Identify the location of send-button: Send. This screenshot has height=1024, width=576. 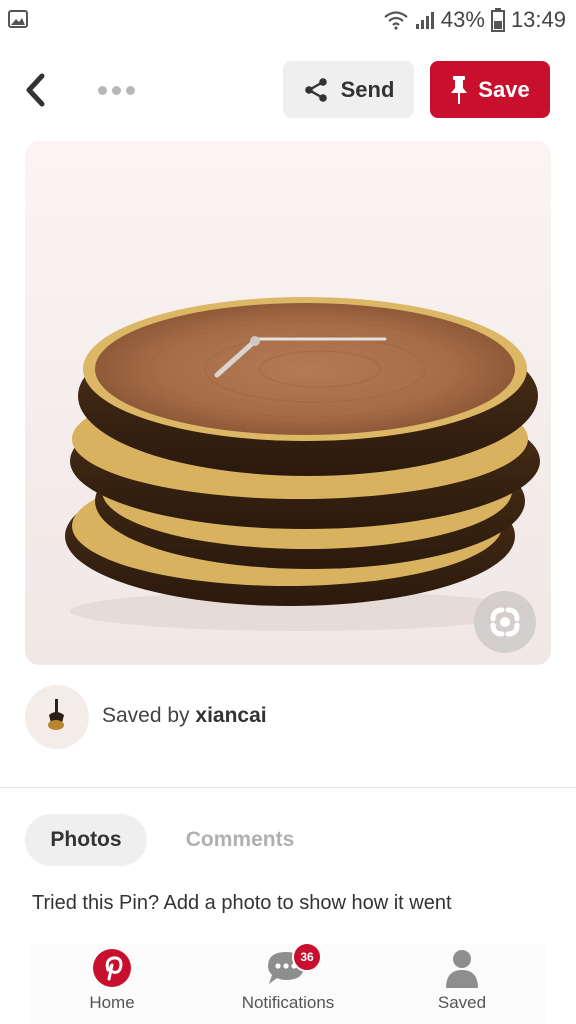
(348, 89).